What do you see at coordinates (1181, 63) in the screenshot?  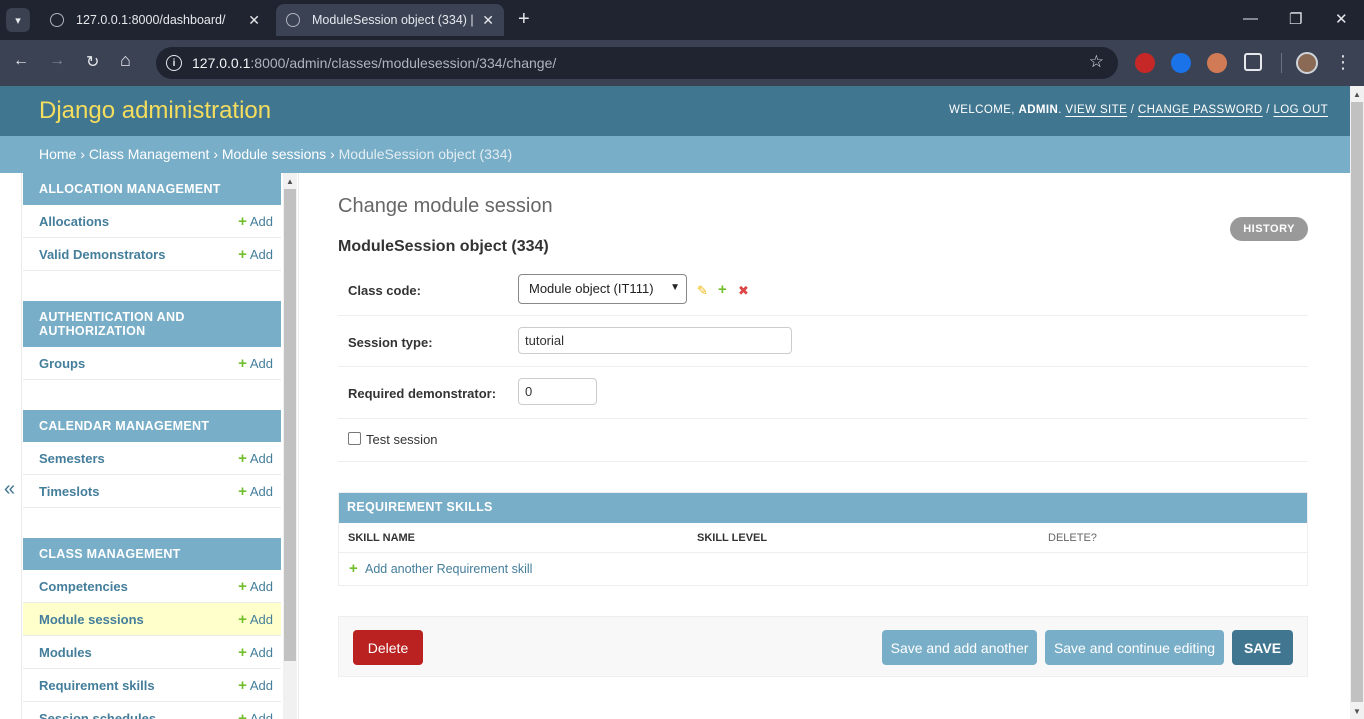 I see `extension-google-icon` at bounding box center [1181, 63].